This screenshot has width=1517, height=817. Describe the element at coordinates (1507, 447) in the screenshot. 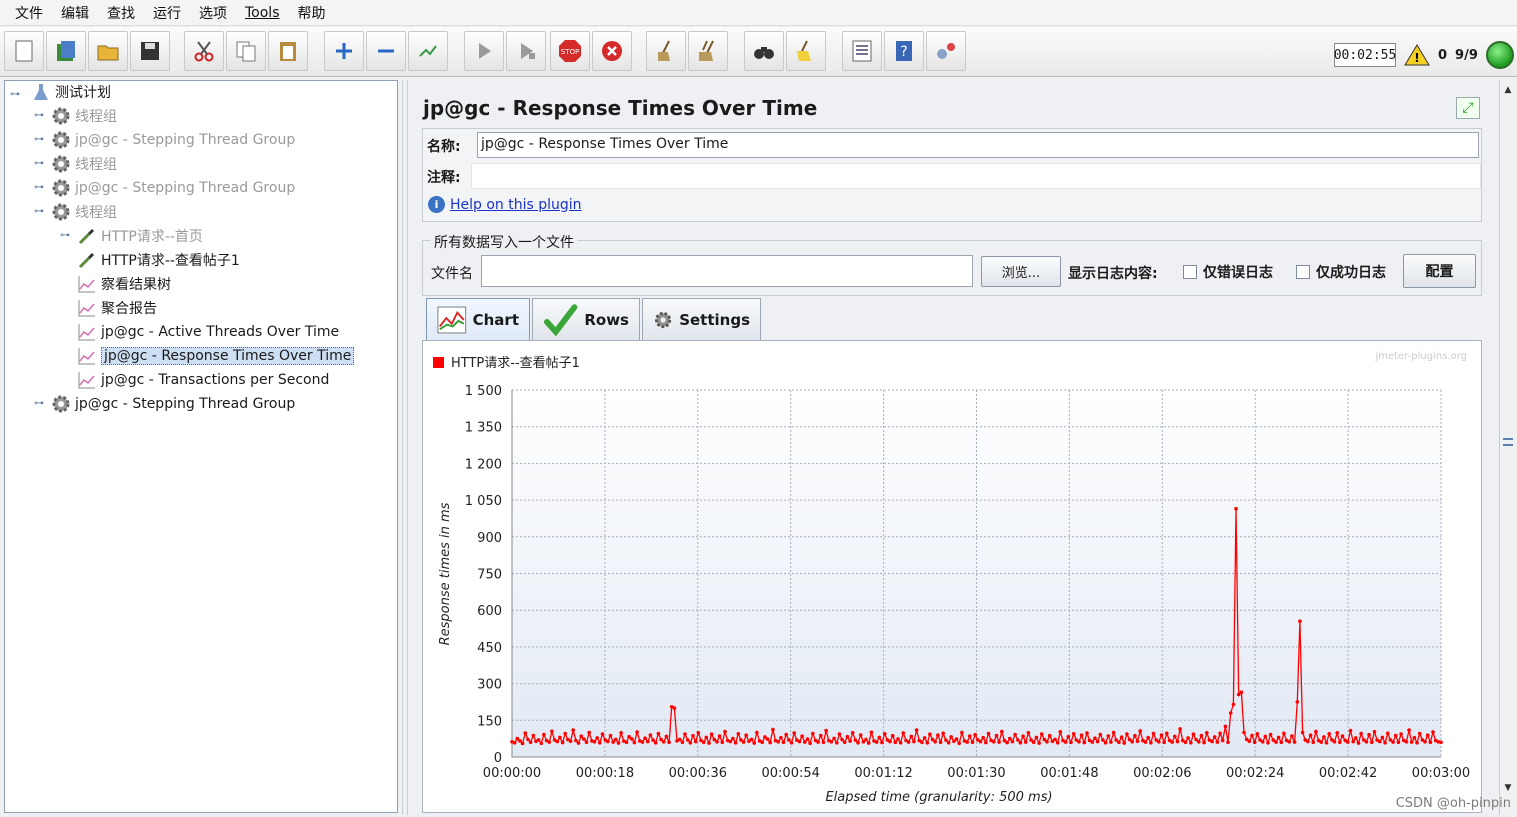

I see `vertical-scrollbar: ▲ ▼` at that location.